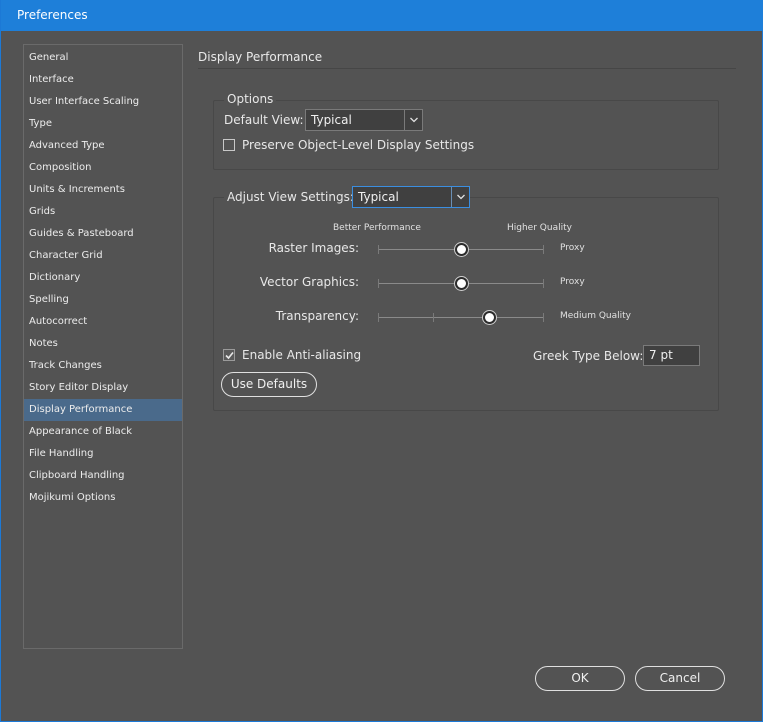 This screenshot has width=763, height=722. What do you see at coordinates (302, 355) in the screenshot?
I see `anti-aliasing-label: Enable Anti-aliasing` at bounding box center [302, 355].